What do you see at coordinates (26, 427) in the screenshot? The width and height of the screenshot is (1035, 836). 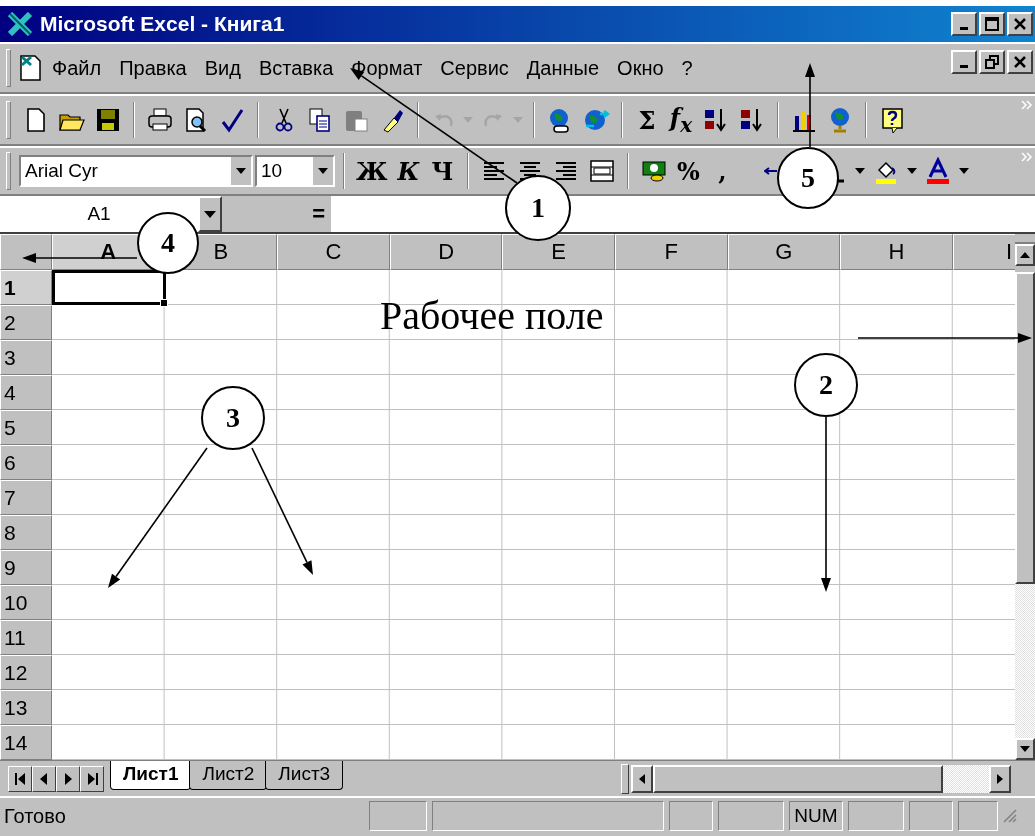 I see `row-header: 5` at bounding box center [26, 427].